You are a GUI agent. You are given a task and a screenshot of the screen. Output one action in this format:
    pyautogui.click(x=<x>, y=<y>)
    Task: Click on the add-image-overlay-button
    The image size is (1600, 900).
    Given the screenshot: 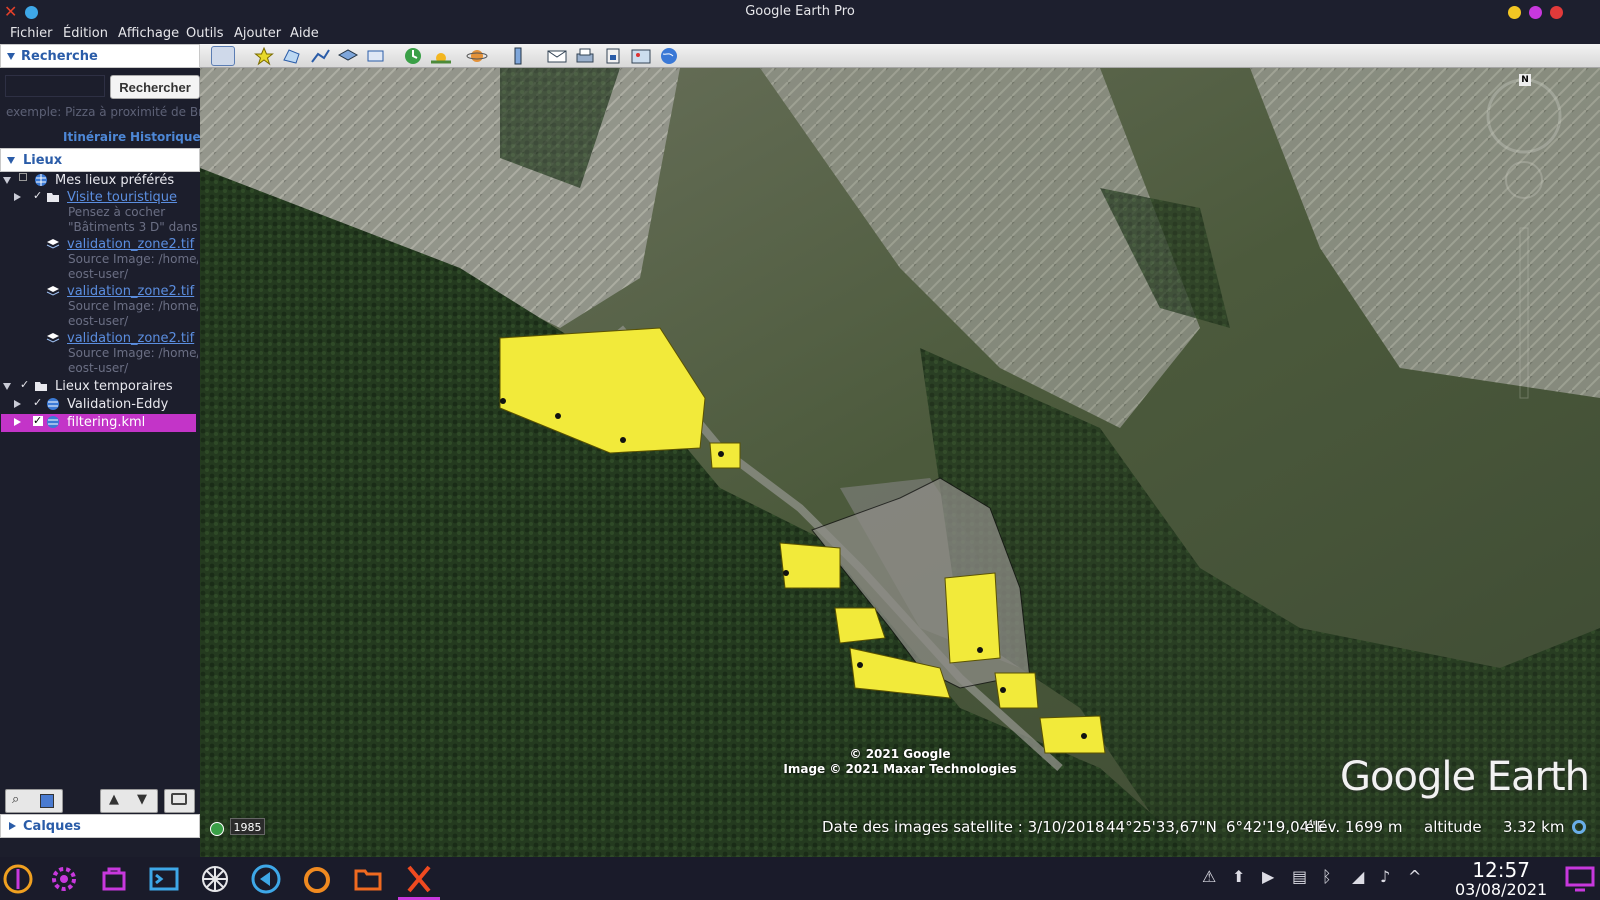 What is the action you would take?
    pyautogui.click(x=348, y=56)
    